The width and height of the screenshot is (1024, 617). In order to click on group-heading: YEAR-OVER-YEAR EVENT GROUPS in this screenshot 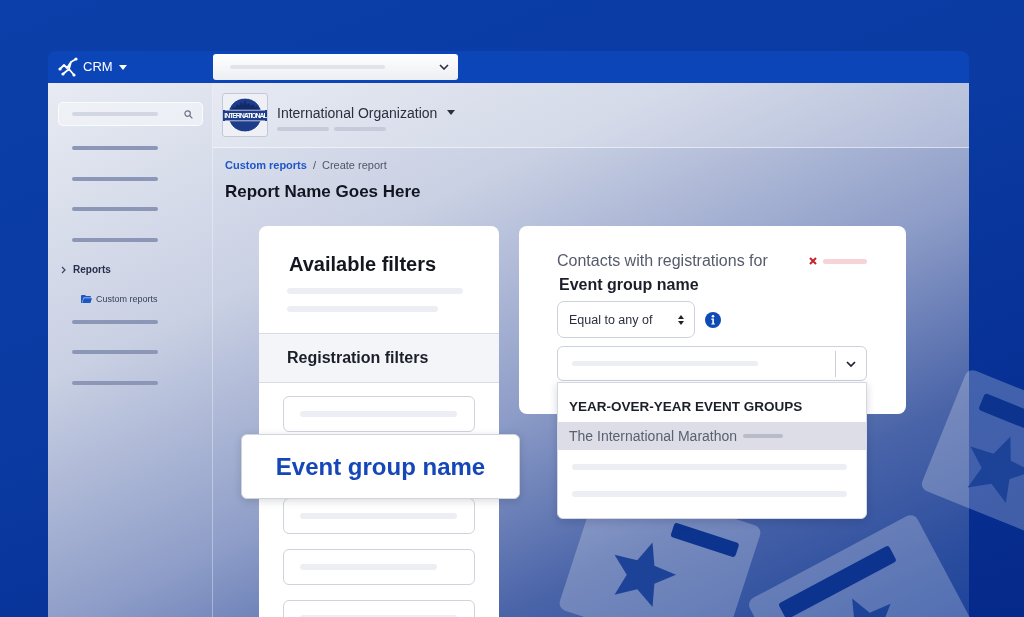, I will do `click(686, 407)`.